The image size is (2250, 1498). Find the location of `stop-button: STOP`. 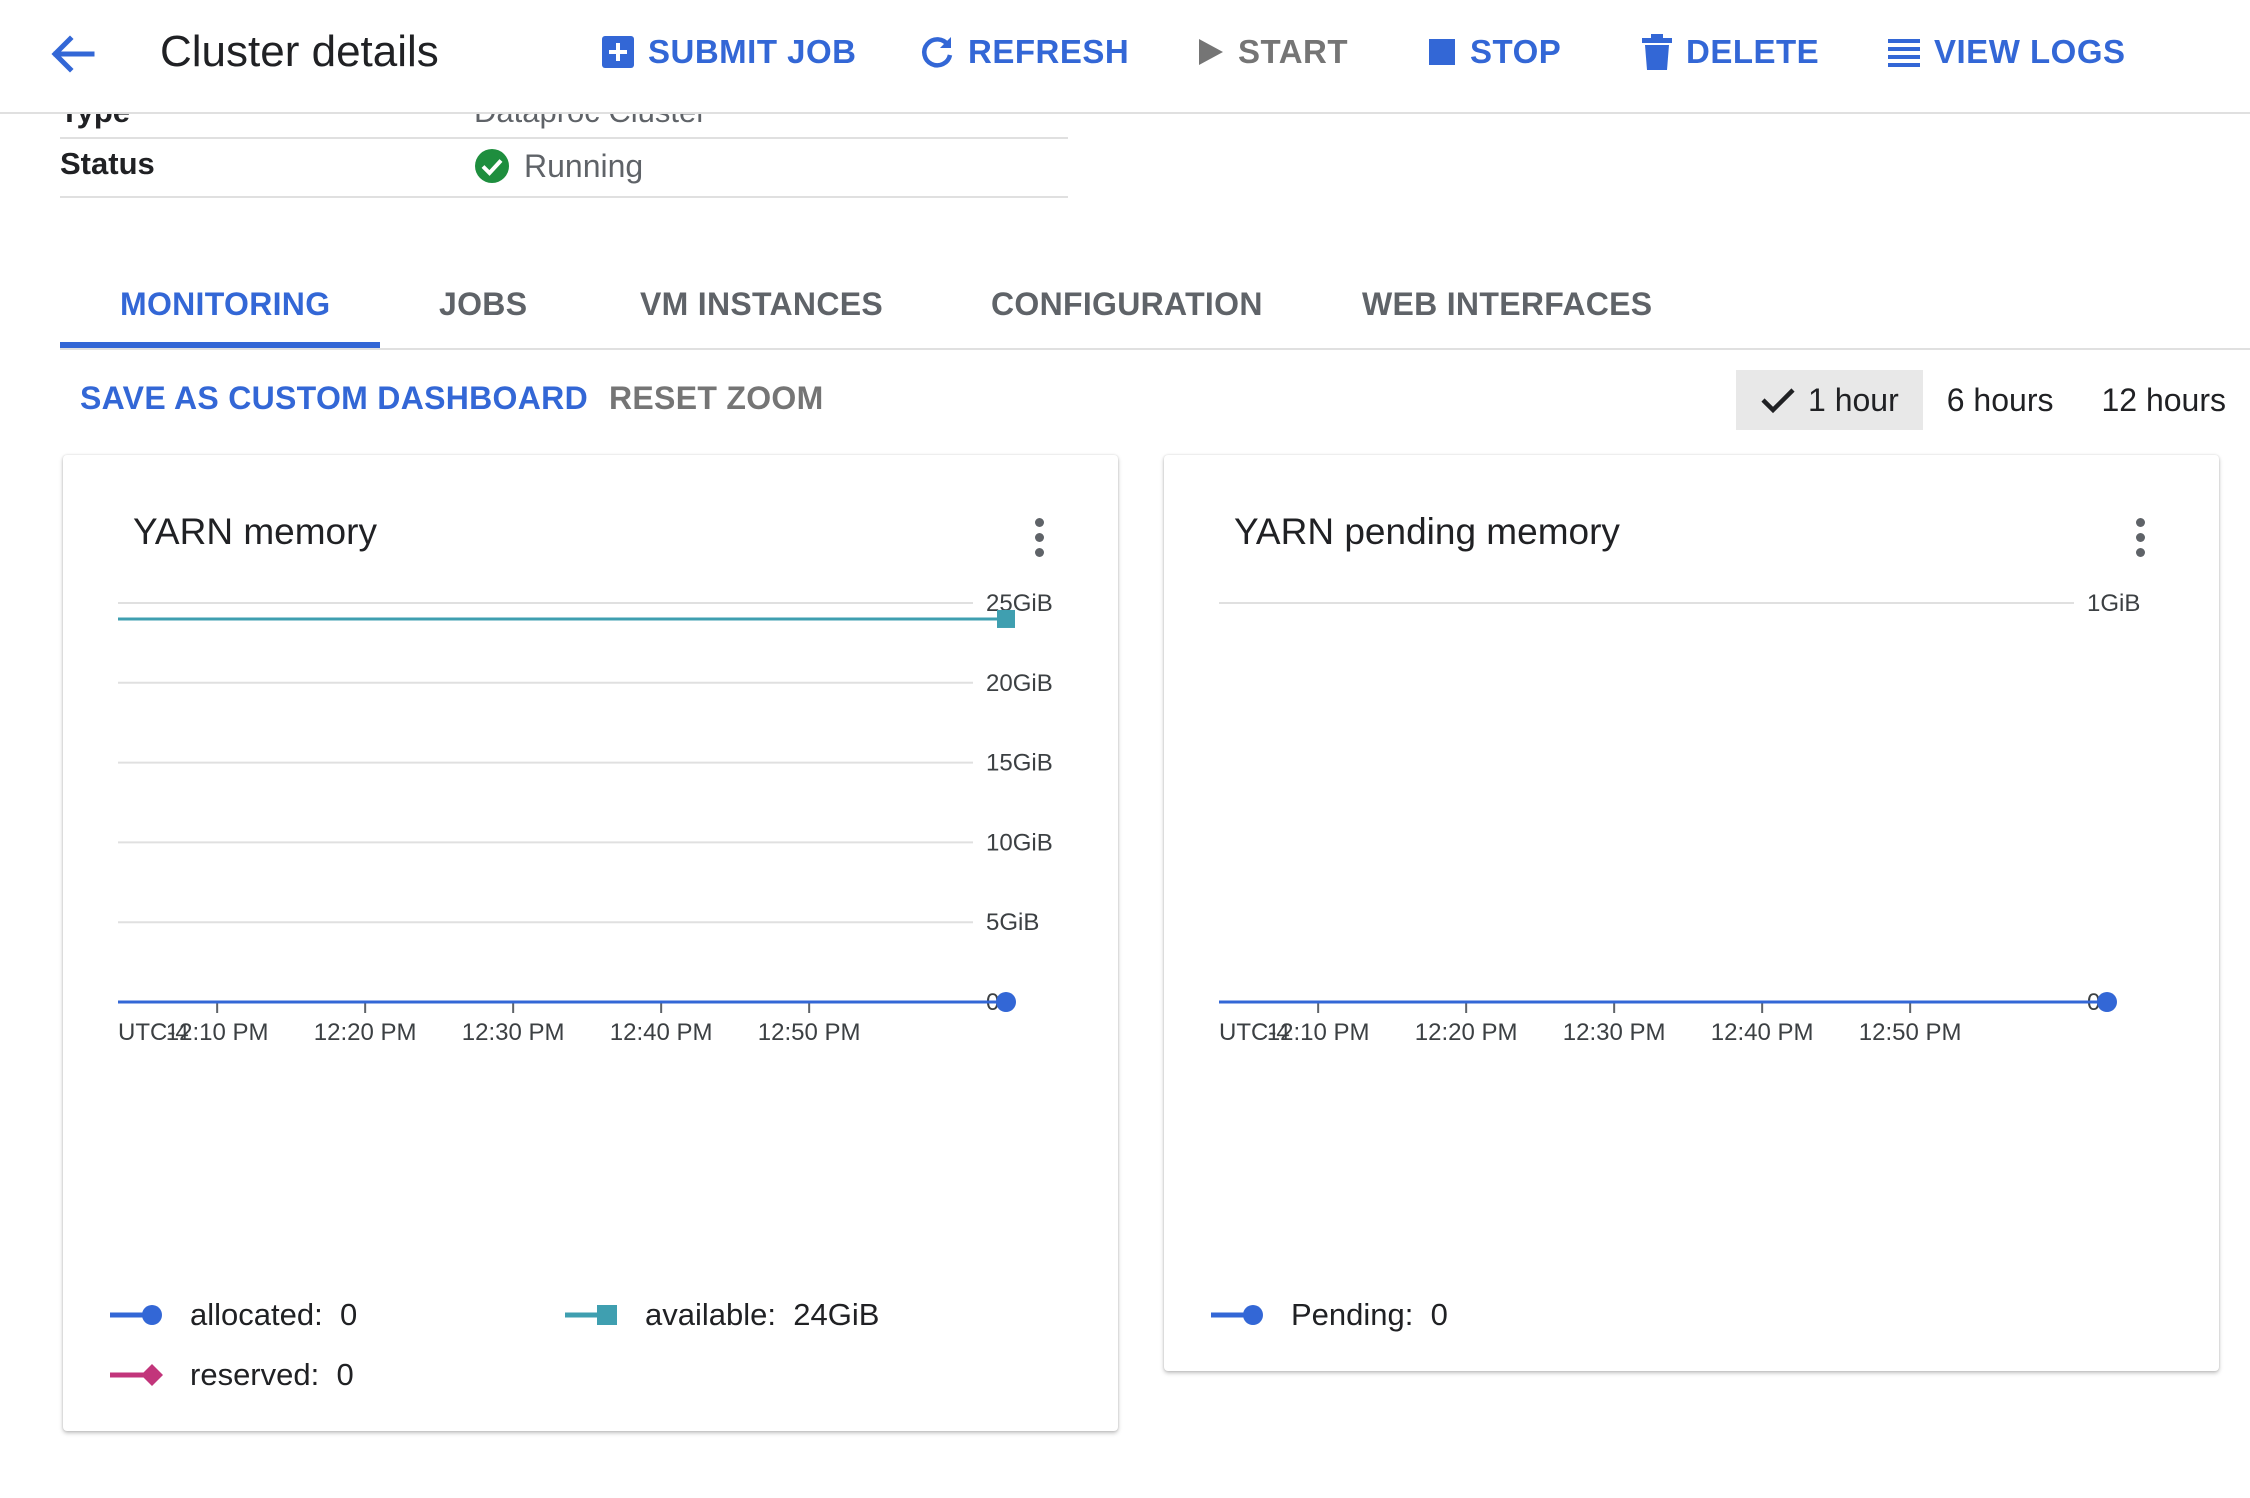

stop-button: STOP is located at coordinates (1493, 52).